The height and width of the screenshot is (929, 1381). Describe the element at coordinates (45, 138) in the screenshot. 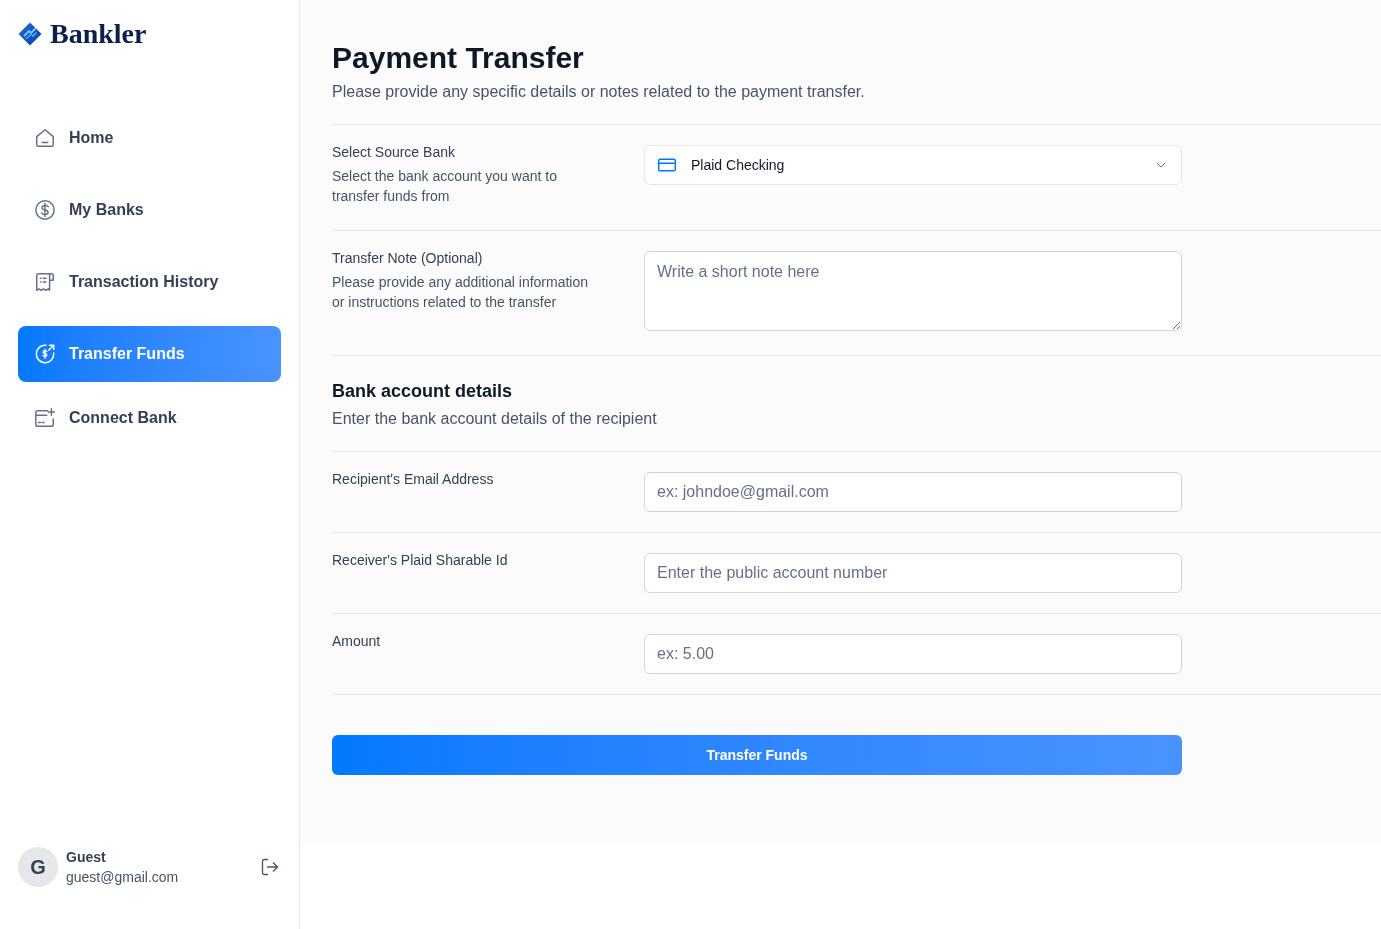

I see `house-icon` at that location.